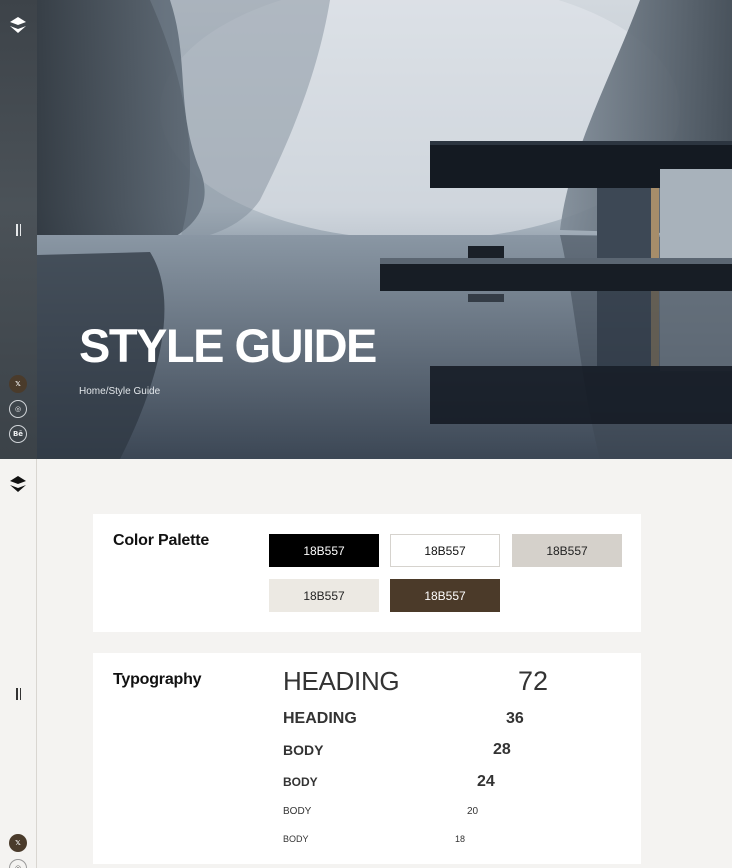 This screenshot has width=732, height=868. I want to click on sidebar-rail-bottom: 𝕏 ◎, so click(18, 663).